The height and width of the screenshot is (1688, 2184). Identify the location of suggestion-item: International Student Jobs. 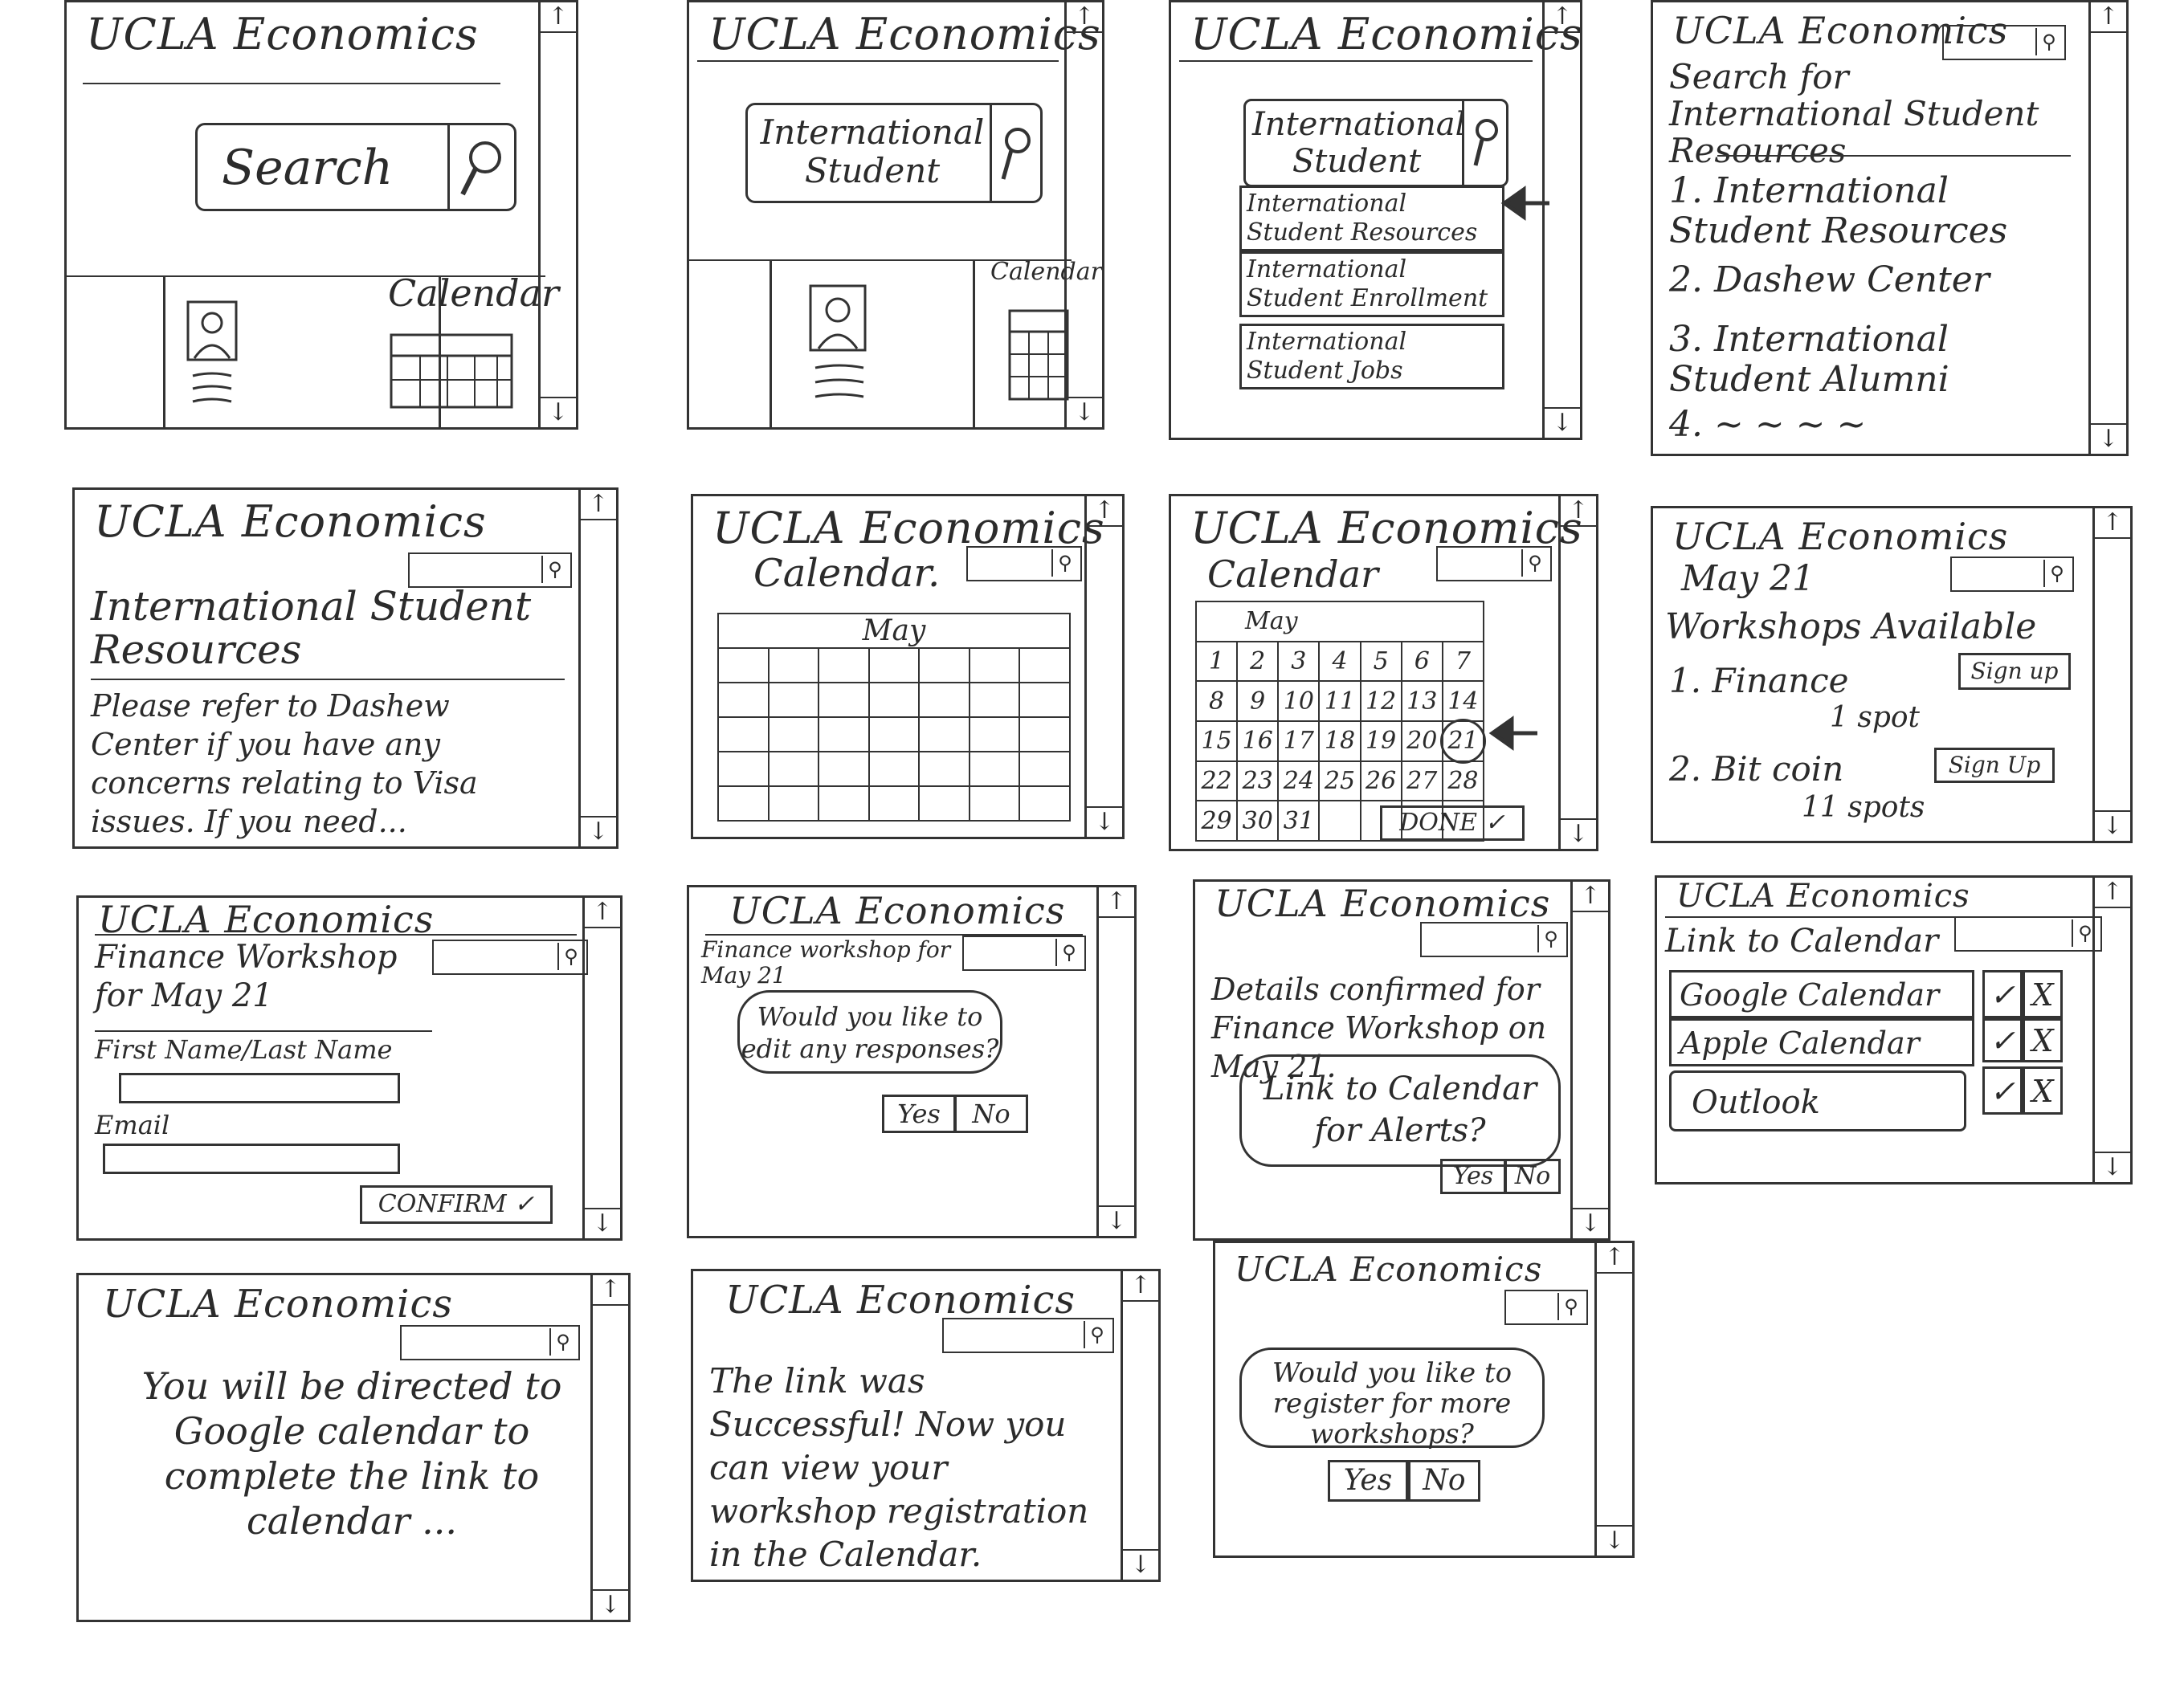
(1371, 356).